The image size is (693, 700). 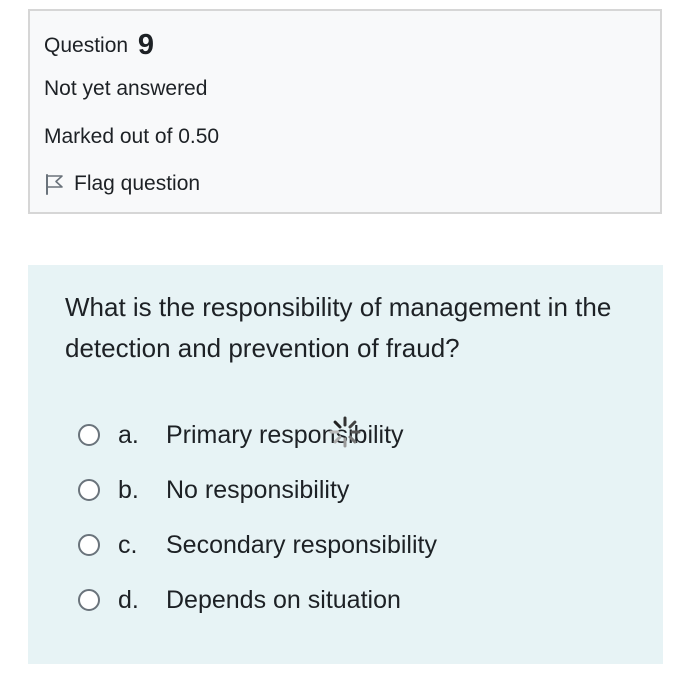 I want to click on answer-letter-d: d., so click(x=128, y=599).